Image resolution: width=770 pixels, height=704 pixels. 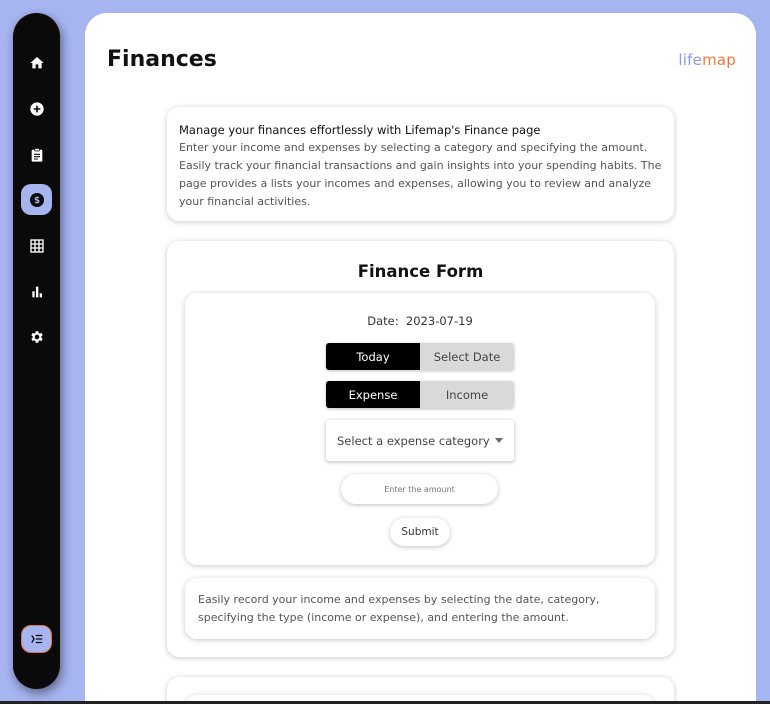 I want to click on sidebar-item-home, so click(x=36, y=62).